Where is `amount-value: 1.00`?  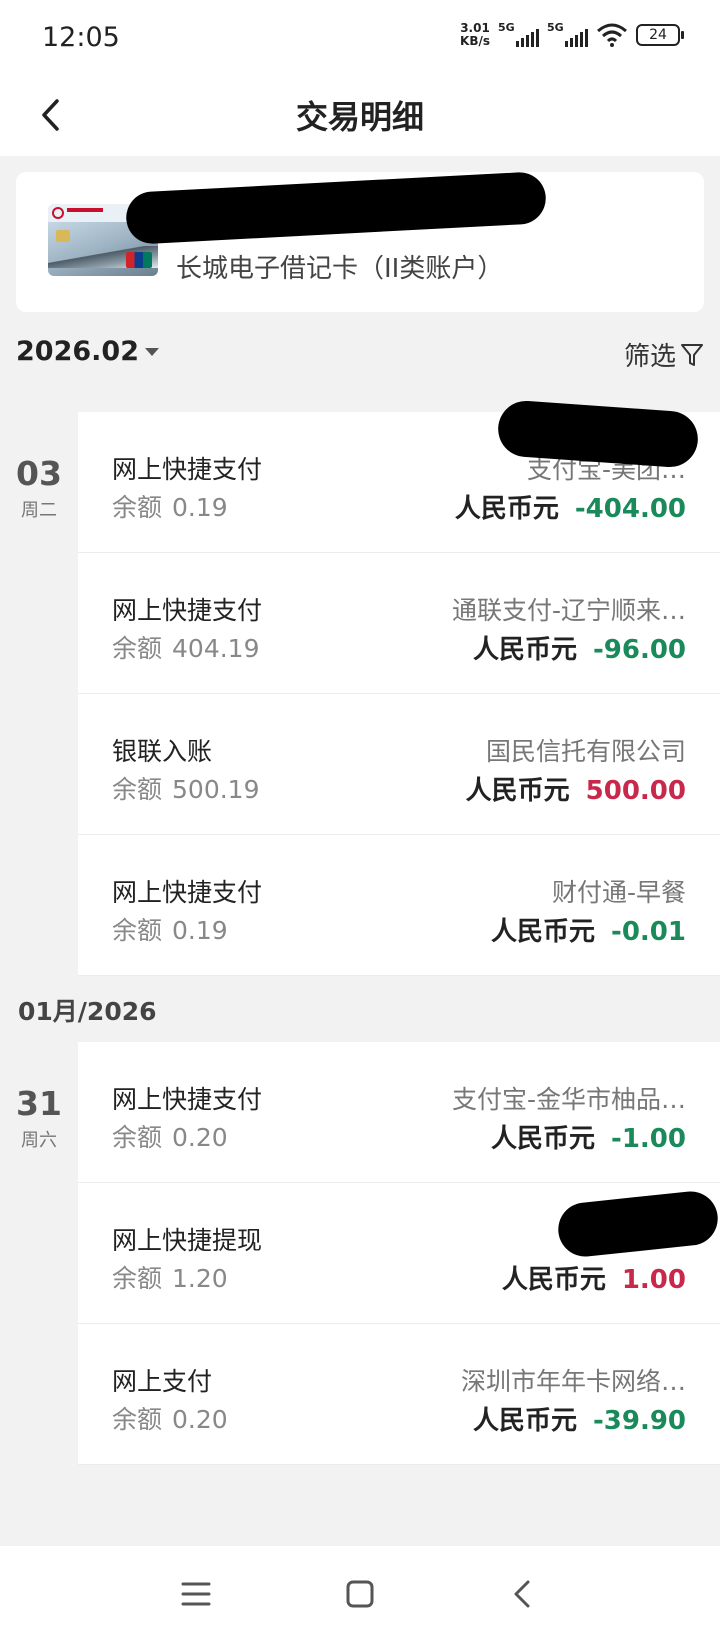 amount-value: 1.00 is located at coordinates (653, 1280).